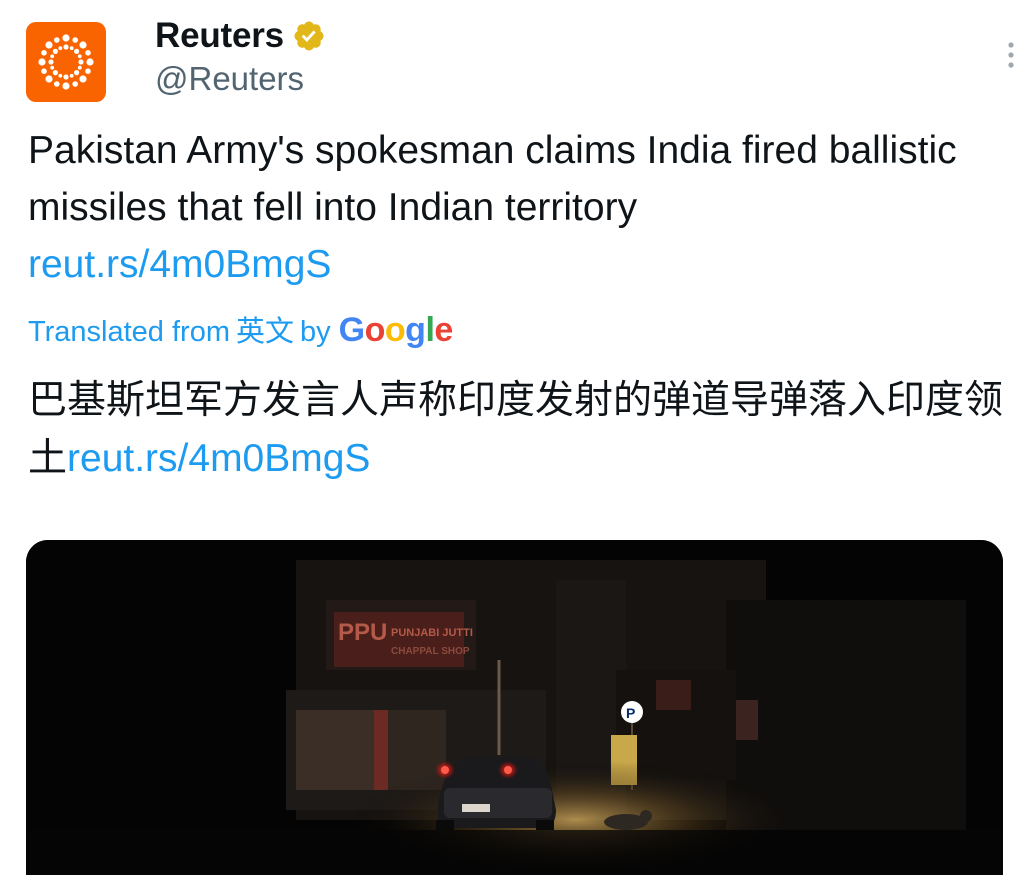 The width and height of the screenshot is (1035, 875). I want to click on translated-link: reut.rs/4m0BmgS, so click(218, 458).